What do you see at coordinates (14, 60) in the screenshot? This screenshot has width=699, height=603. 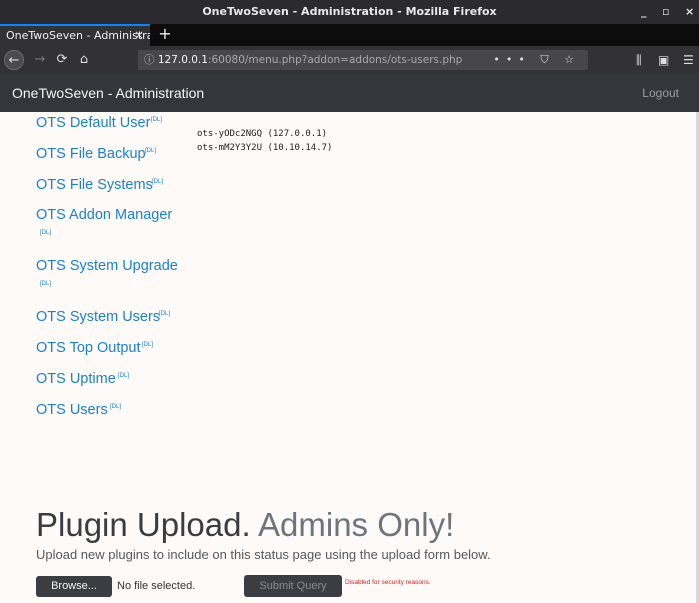 I see `back-button: ←` at bounding box center [14, 60].